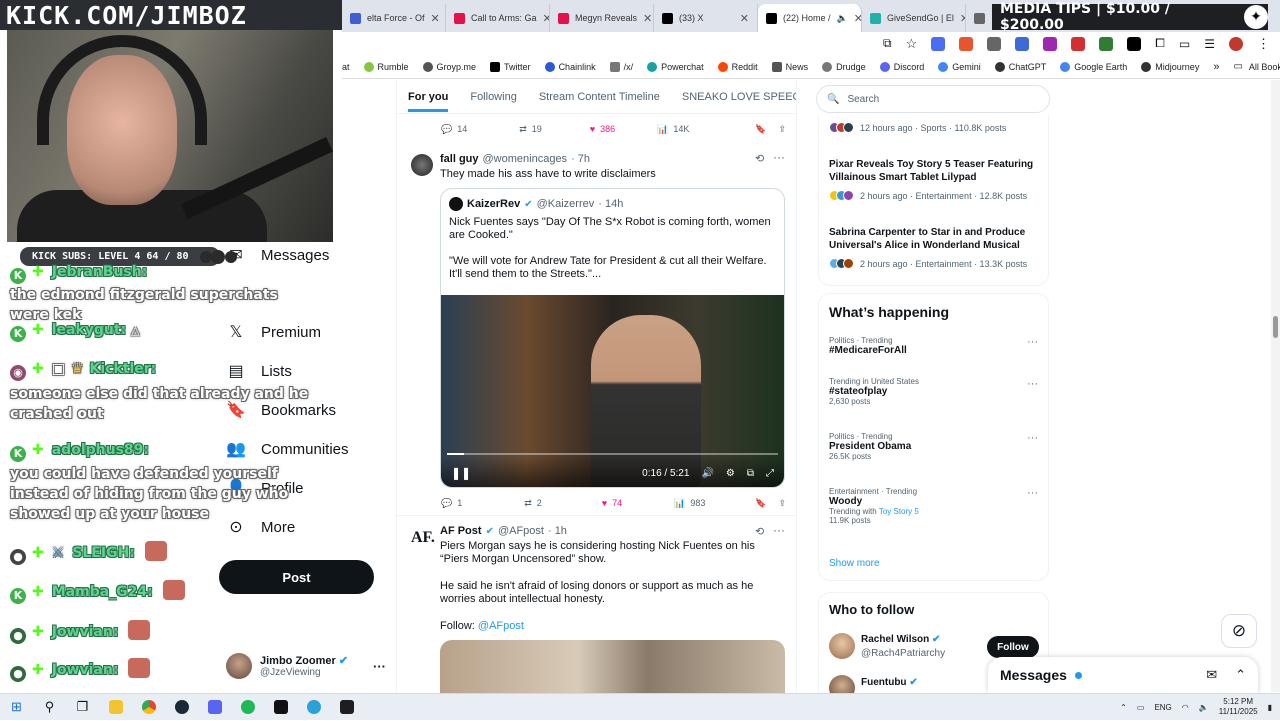  I want to click on browser-tab: elta Force - Of ✕, so click(394, 18).